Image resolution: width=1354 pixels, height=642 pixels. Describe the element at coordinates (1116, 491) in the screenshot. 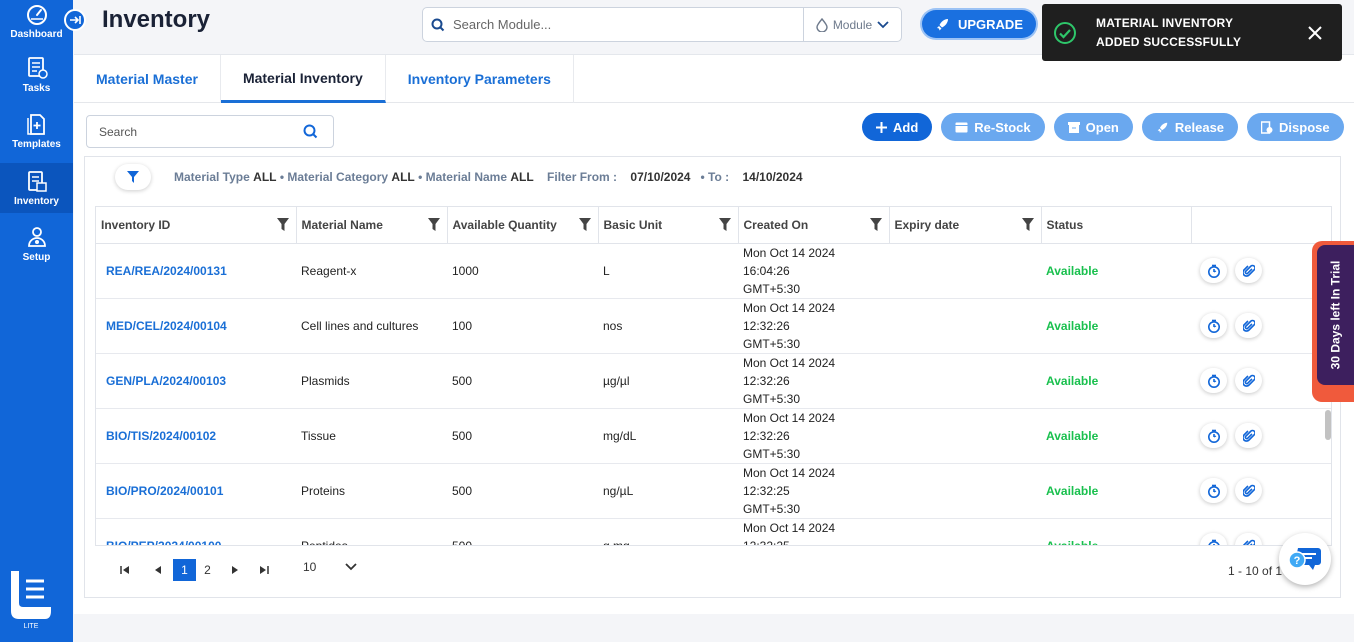

I see `status-badge: Available` at that location.